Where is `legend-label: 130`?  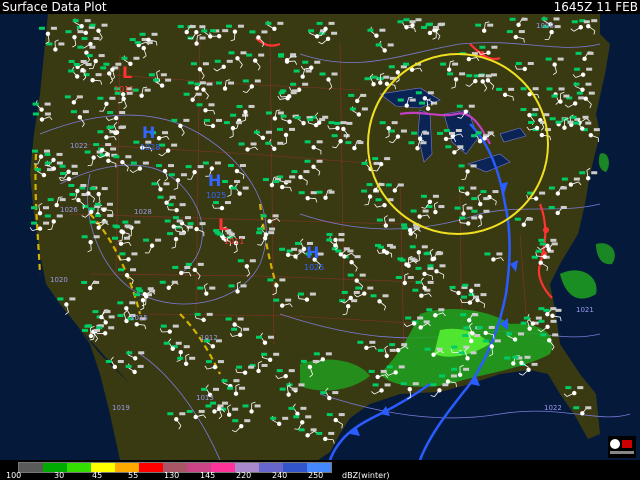
legend-label: 130 is located at coordinates (172, 475).